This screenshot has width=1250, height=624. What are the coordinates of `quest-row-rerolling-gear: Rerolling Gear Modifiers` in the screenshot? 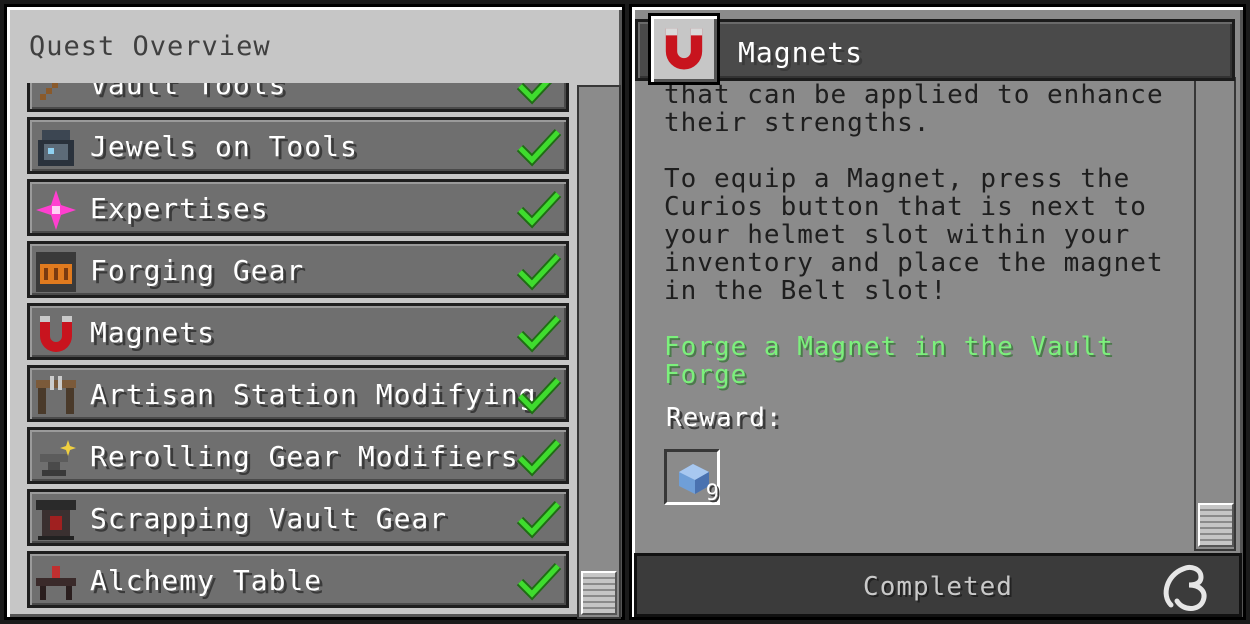 It's located at (298, 455).